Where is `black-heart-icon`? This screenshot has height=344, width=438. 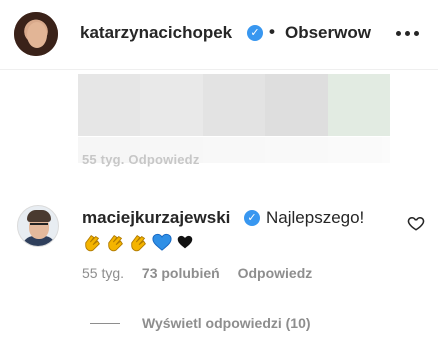 black-heart-icon is located at coordinates (185, 242).